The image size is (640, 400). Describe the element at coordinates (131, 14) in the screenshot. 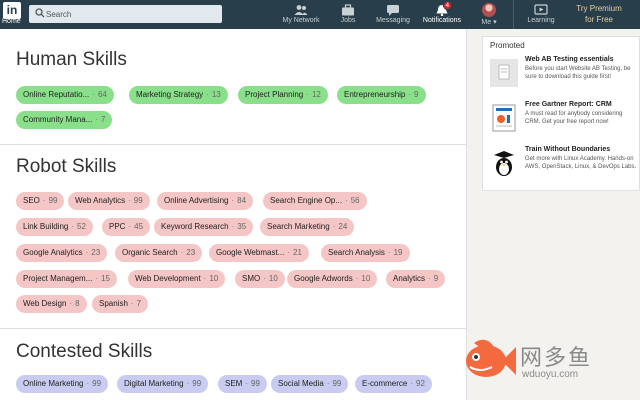

I see `search-input` at that location.